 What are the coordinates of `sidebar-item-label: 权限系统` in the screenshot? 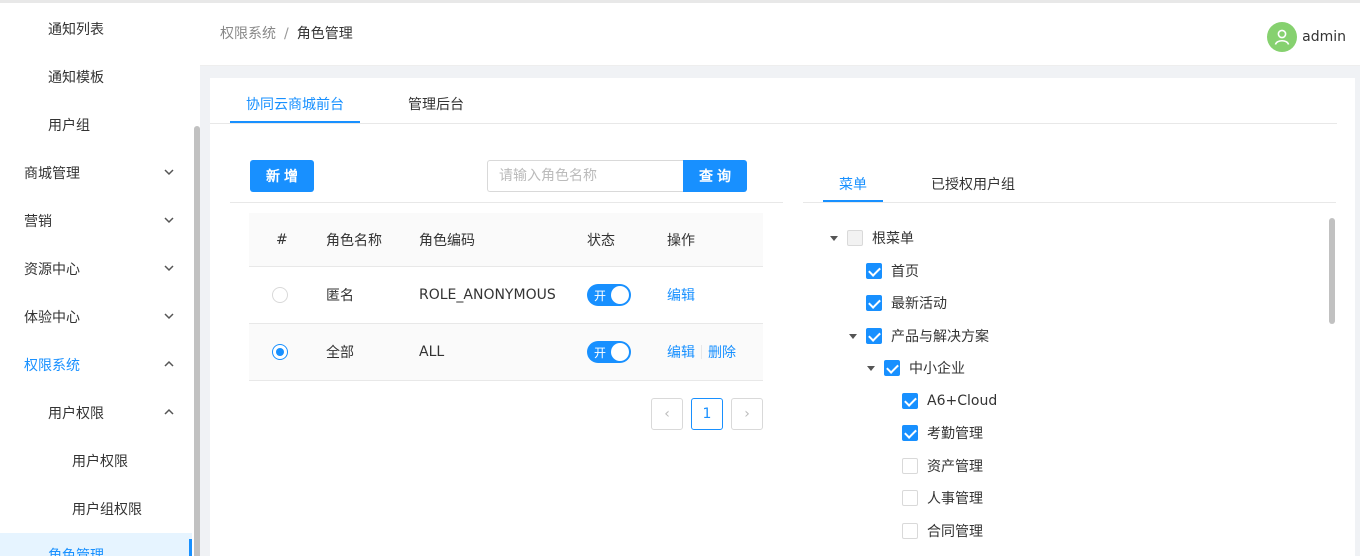 It's located at (52, 366).